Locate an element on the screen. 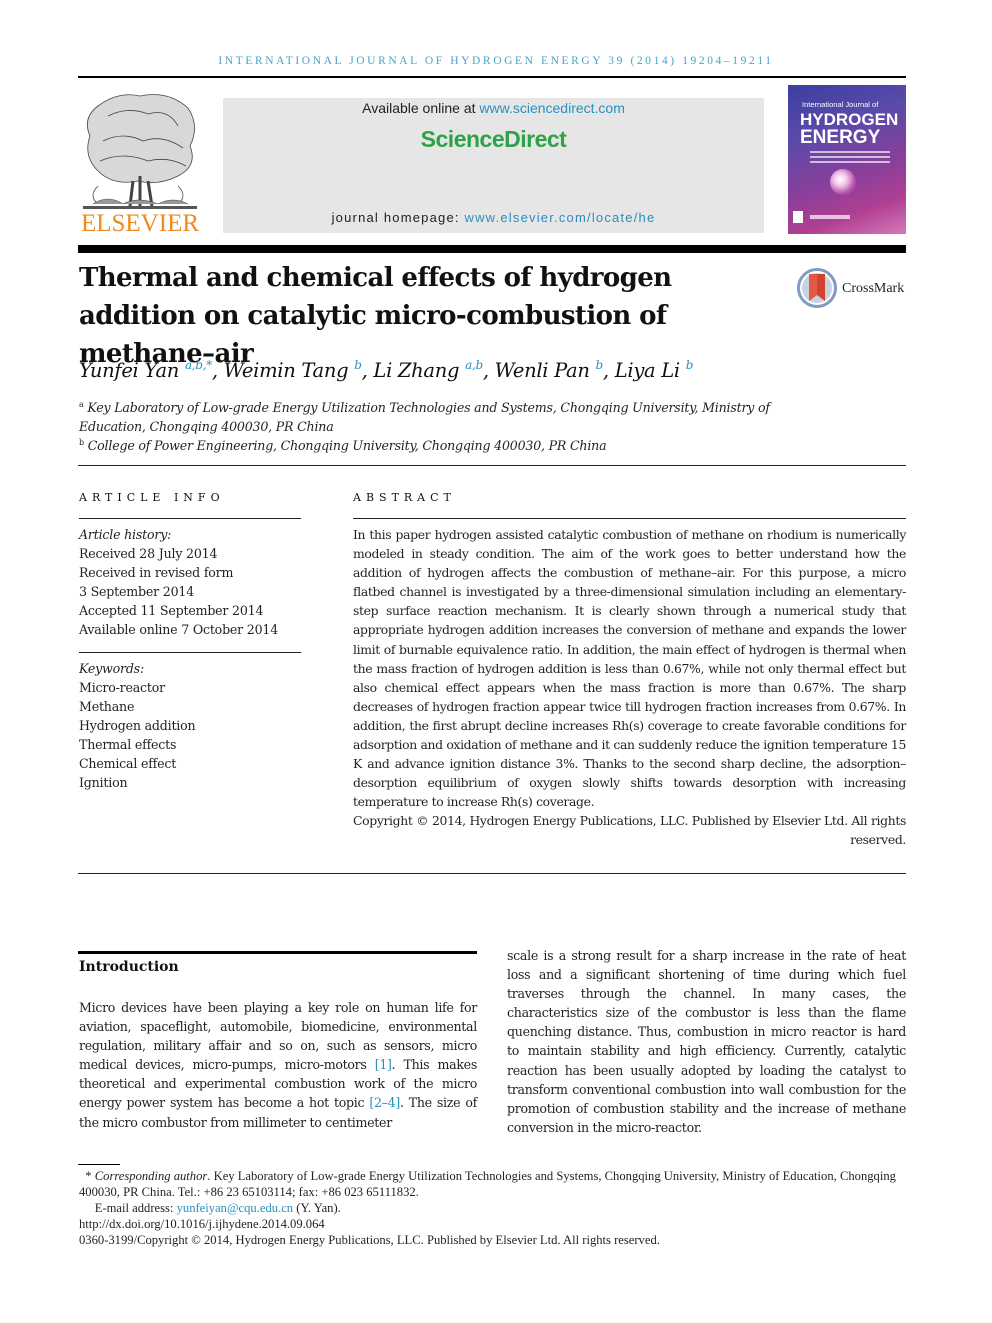 The height and width of the screenshot is (1323, 992). author-affiliation-mark: a,b is located at coordinates (474, 365).